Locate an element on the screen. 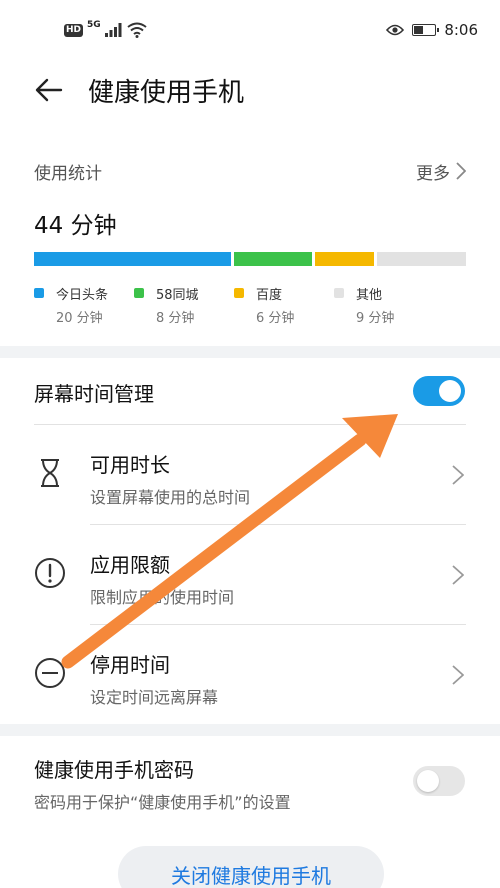 Image resolution: width=500 pixels, height=888 pixels. legend-item: 百度 6 分钟 is located at coordinates (284, 304).